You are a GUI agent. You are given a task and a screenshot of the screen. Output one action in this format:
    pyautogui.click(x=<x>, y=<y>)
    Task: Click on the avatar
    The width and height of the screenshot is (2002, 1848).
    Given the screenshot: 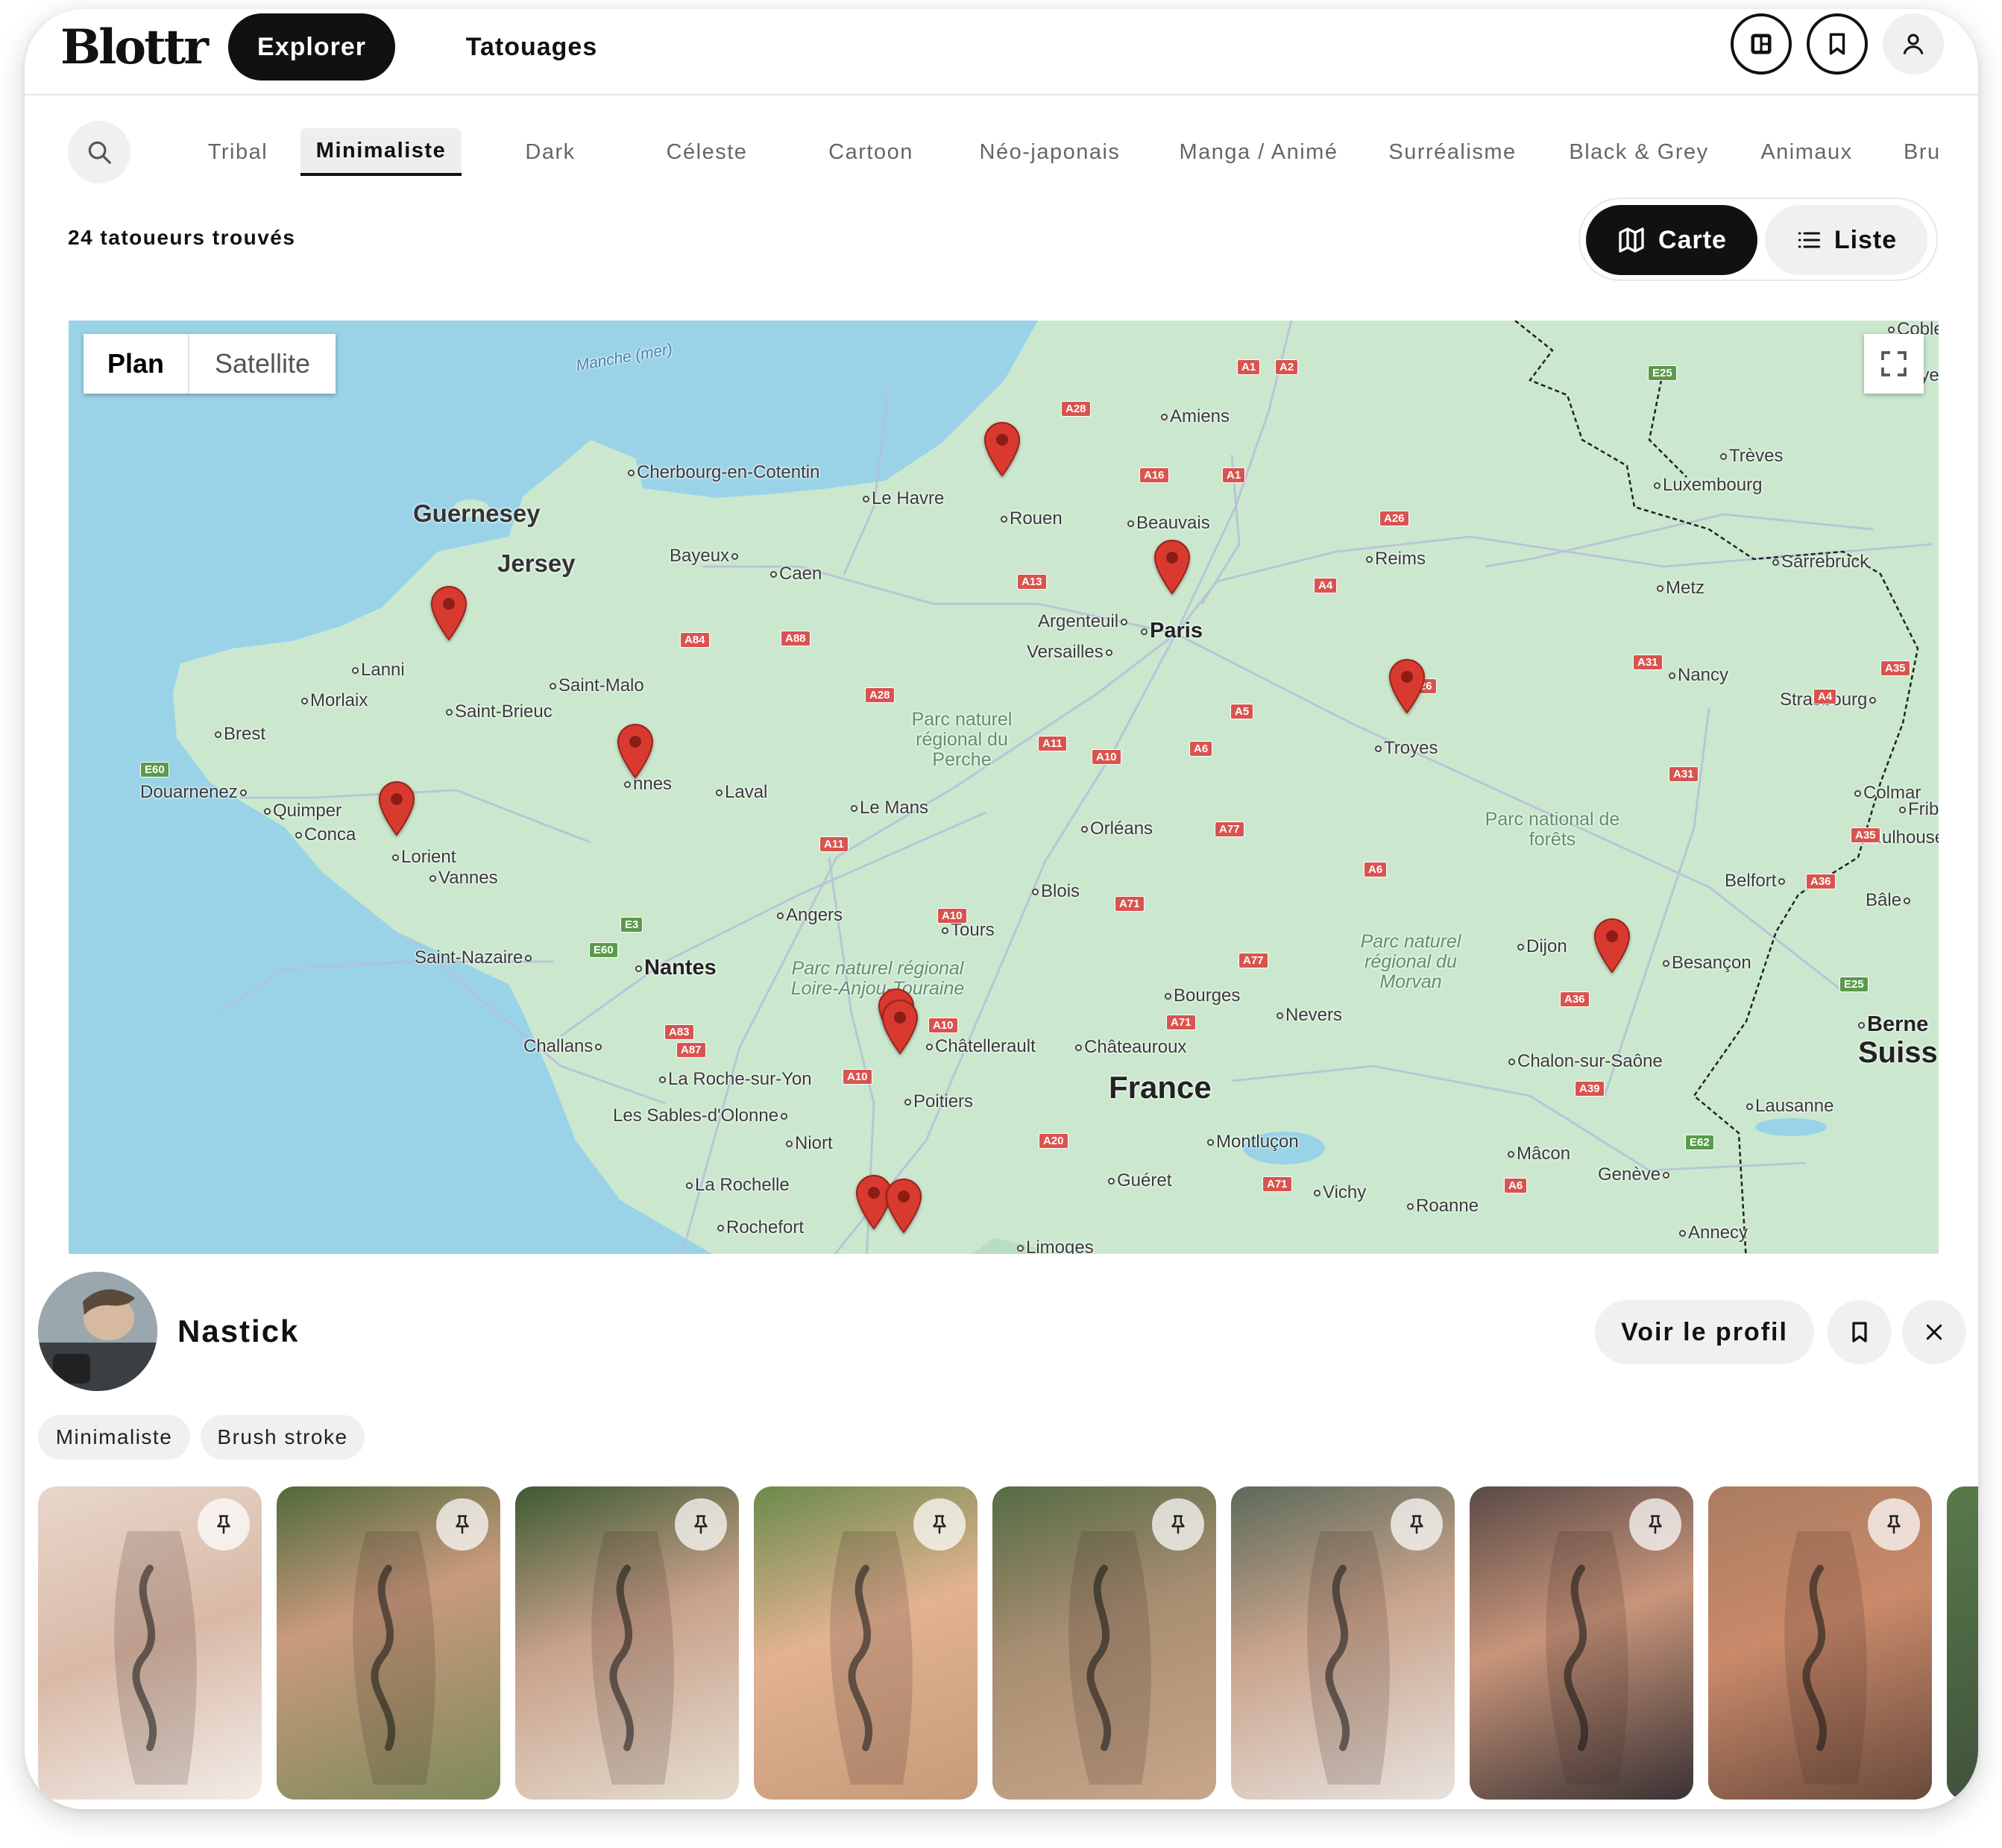 What is the action you would take?
    pyautogui.click(x=97, y=1331)
    